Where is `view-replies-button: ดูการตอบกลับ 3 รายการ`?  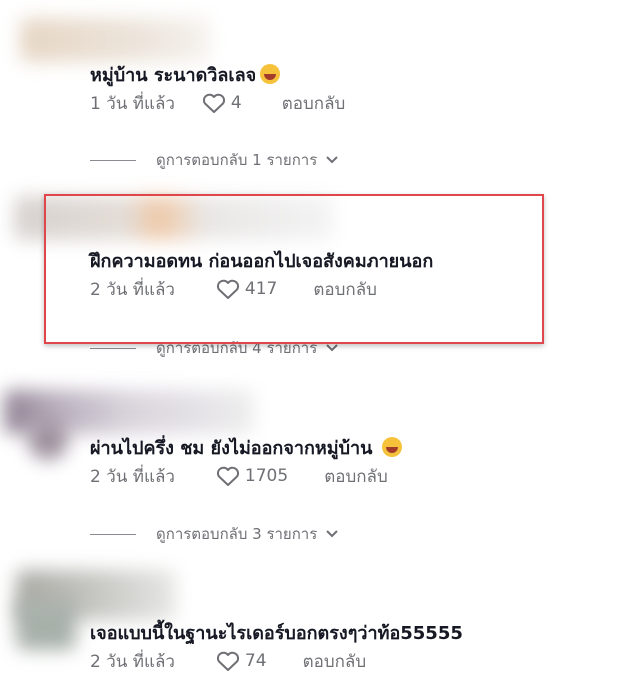
view-replies-button: ดูการตอบกลับ 3 รายการ is located at coordinates (214, 534).